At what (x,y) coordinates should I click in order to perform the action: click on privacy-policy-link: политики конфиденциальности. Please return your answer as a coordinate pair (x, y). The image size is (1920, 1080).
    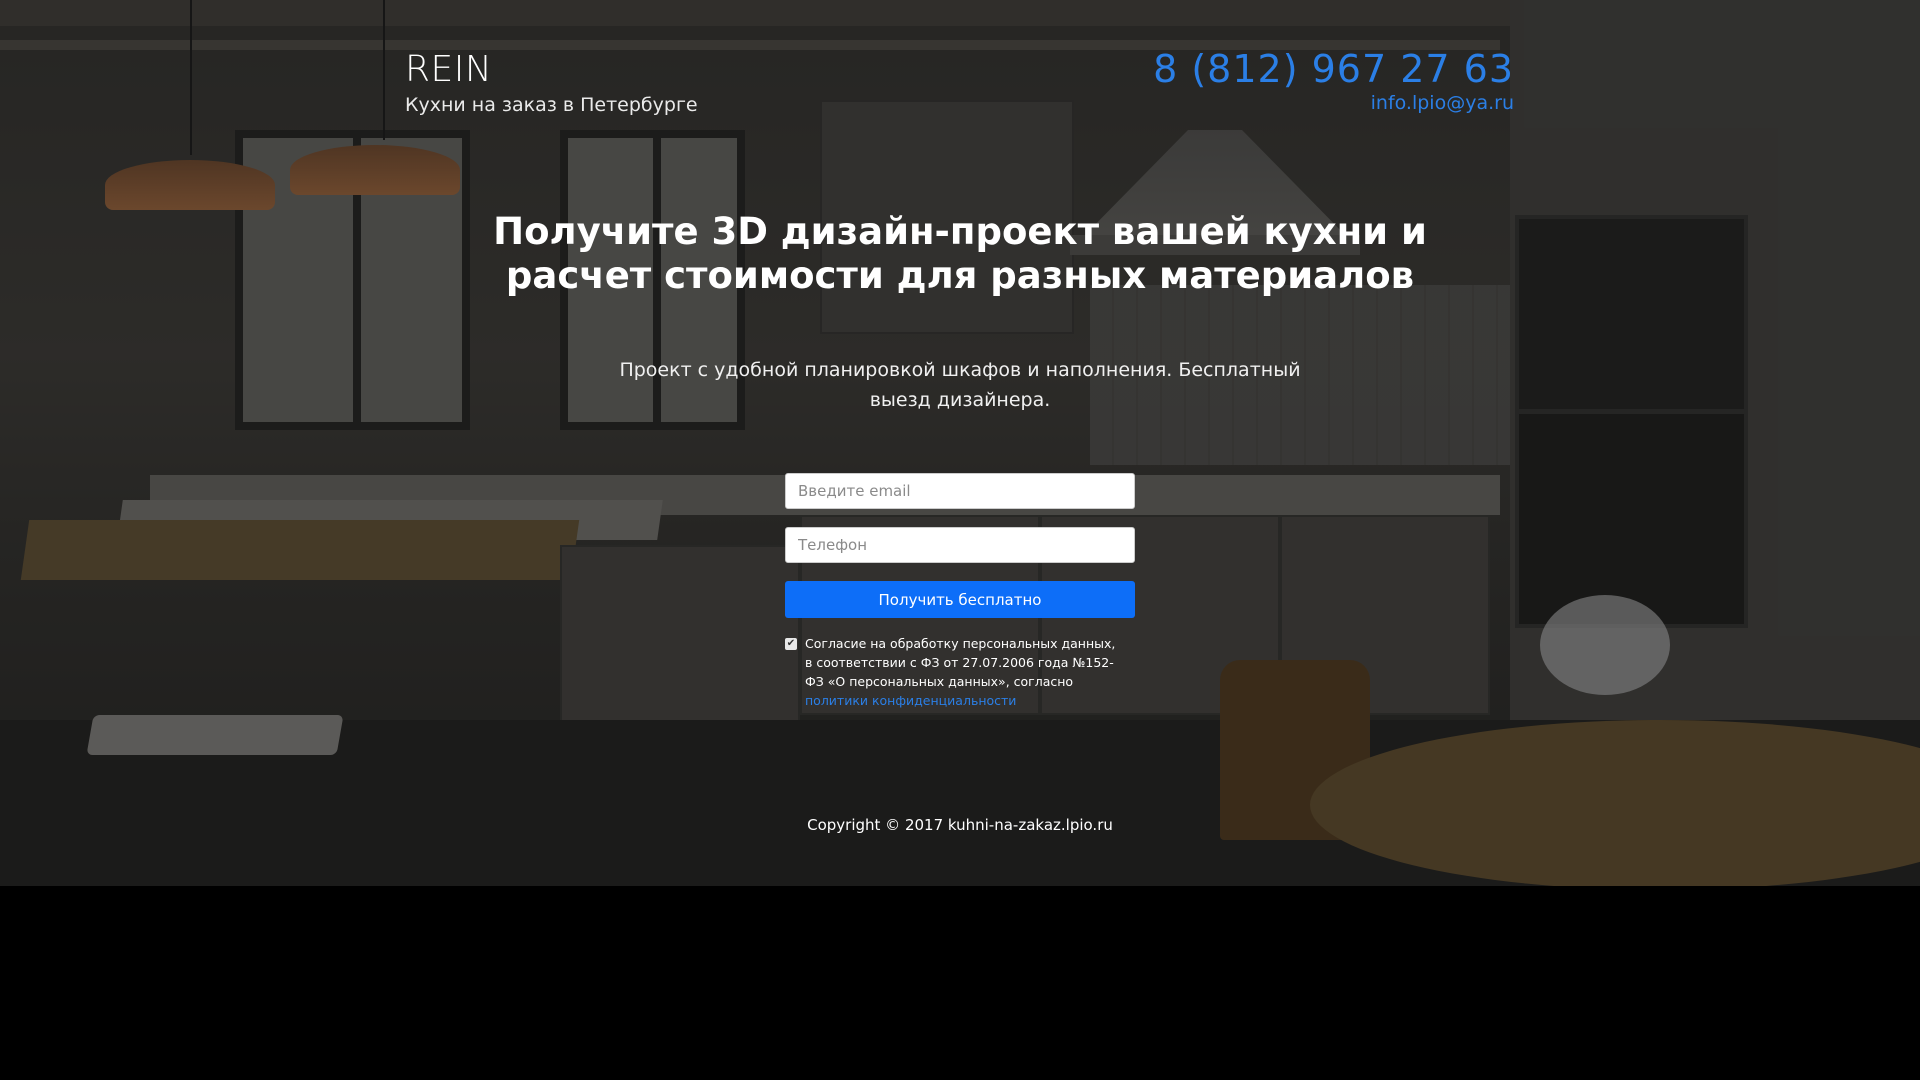
    Looking at the image, I should click on (910, 700).